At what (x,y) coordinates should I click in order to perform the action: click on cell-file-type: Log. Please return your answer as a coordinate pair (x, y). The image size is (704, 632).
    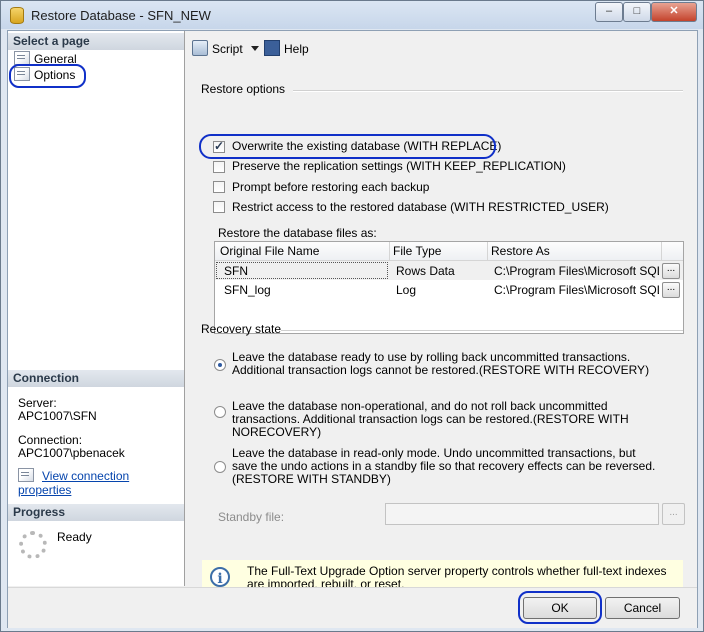
    Looking at the image, I should click on (406, 290).